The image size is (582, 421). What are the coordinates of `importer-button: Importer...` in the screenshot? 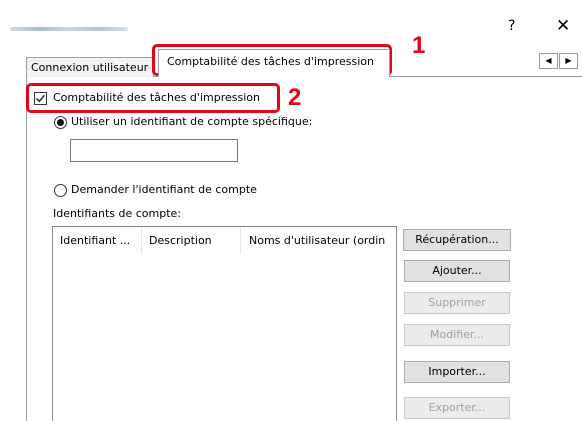 It's located at (457, 372).